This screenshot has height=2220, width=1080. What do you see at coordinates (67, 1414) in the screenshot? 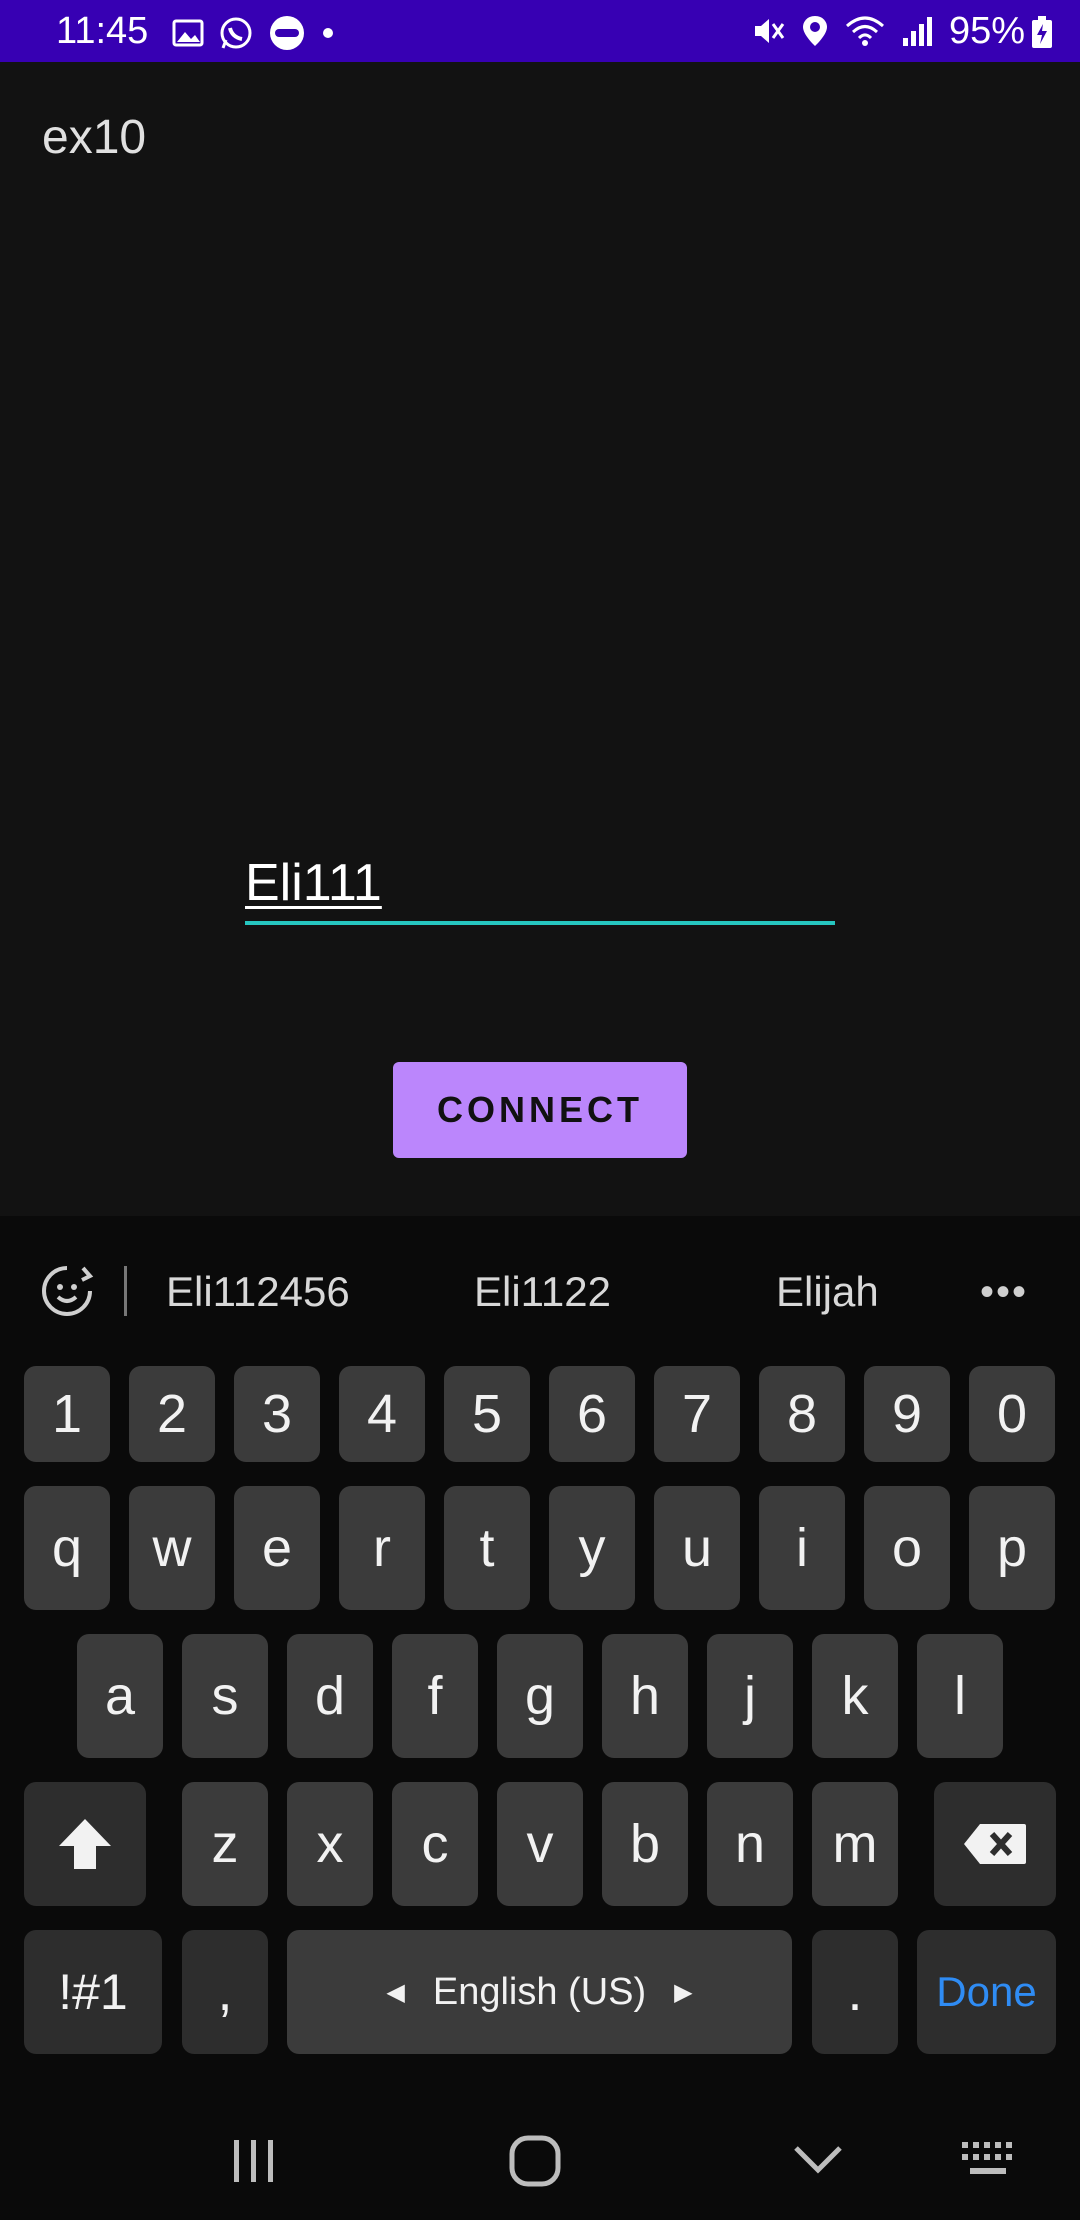
I see `key-1: 1` at bounding box center [67, 1414].